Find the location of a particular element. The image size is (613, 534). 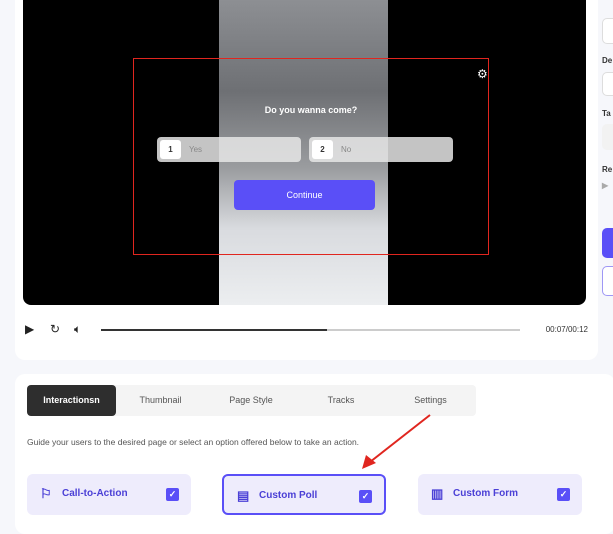

option-custom-form: ▥ Custom Form ✓ is located at coordinates (500, 494).